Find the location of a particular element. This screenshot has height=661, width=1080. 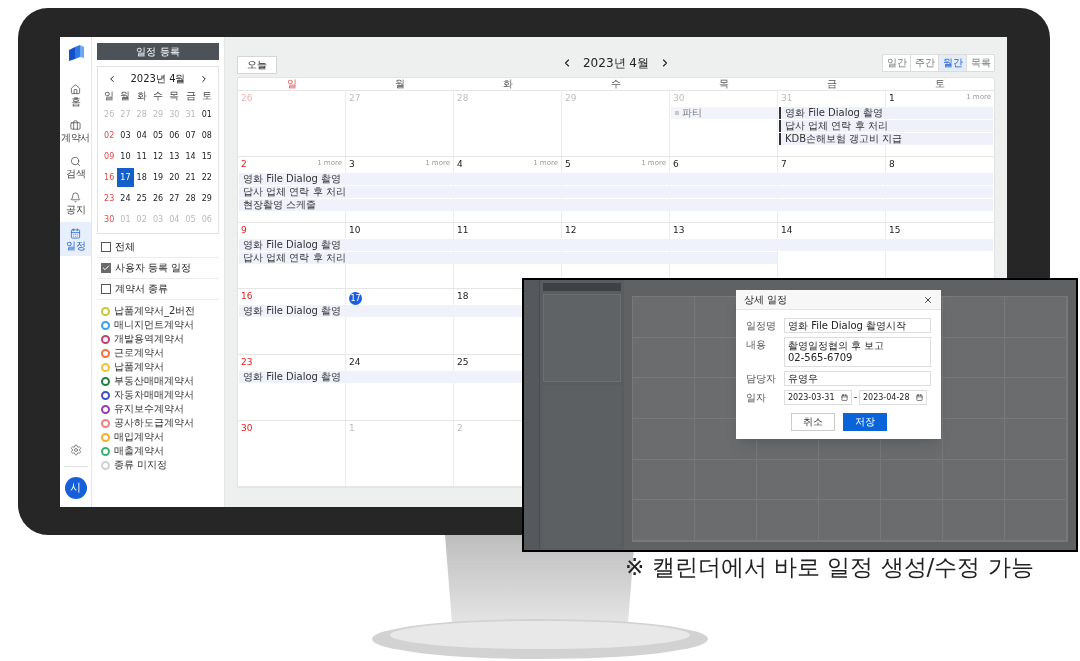

date-cell: 29 is located at coordinates (206, 198).